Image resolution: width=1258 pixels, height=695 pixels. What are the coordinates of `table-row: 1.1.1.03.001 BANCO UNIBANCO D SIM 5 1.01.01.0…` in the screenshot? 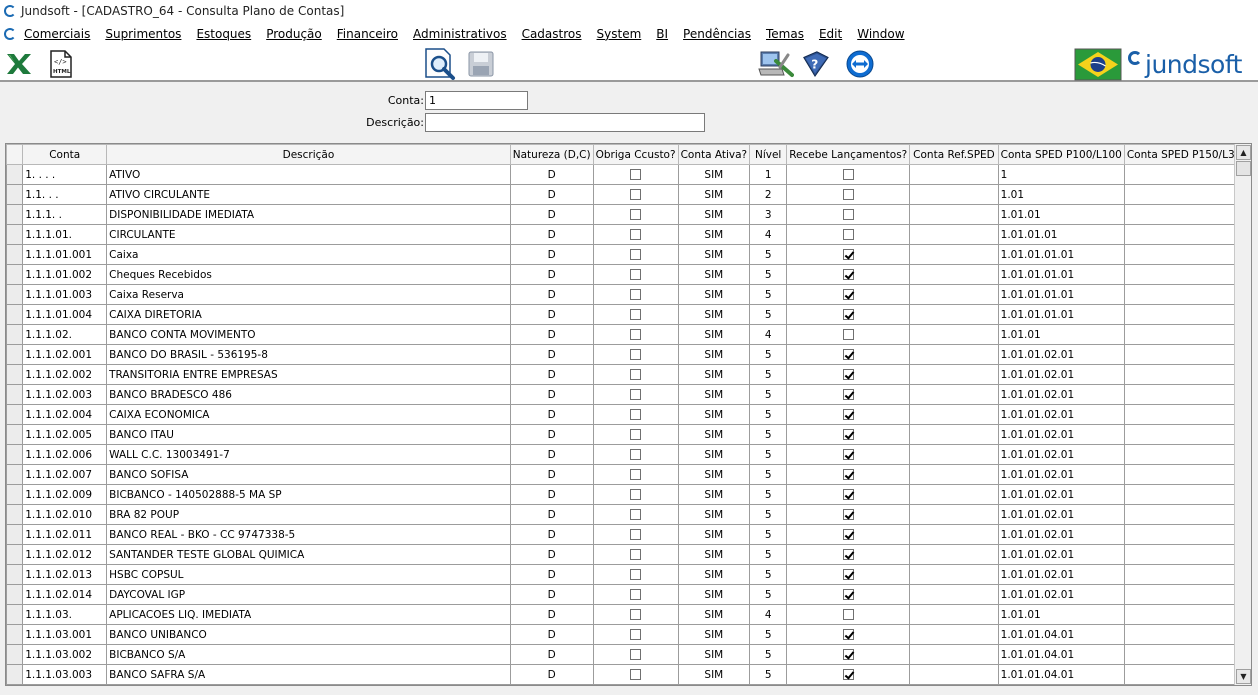 It's located at (628, 634).